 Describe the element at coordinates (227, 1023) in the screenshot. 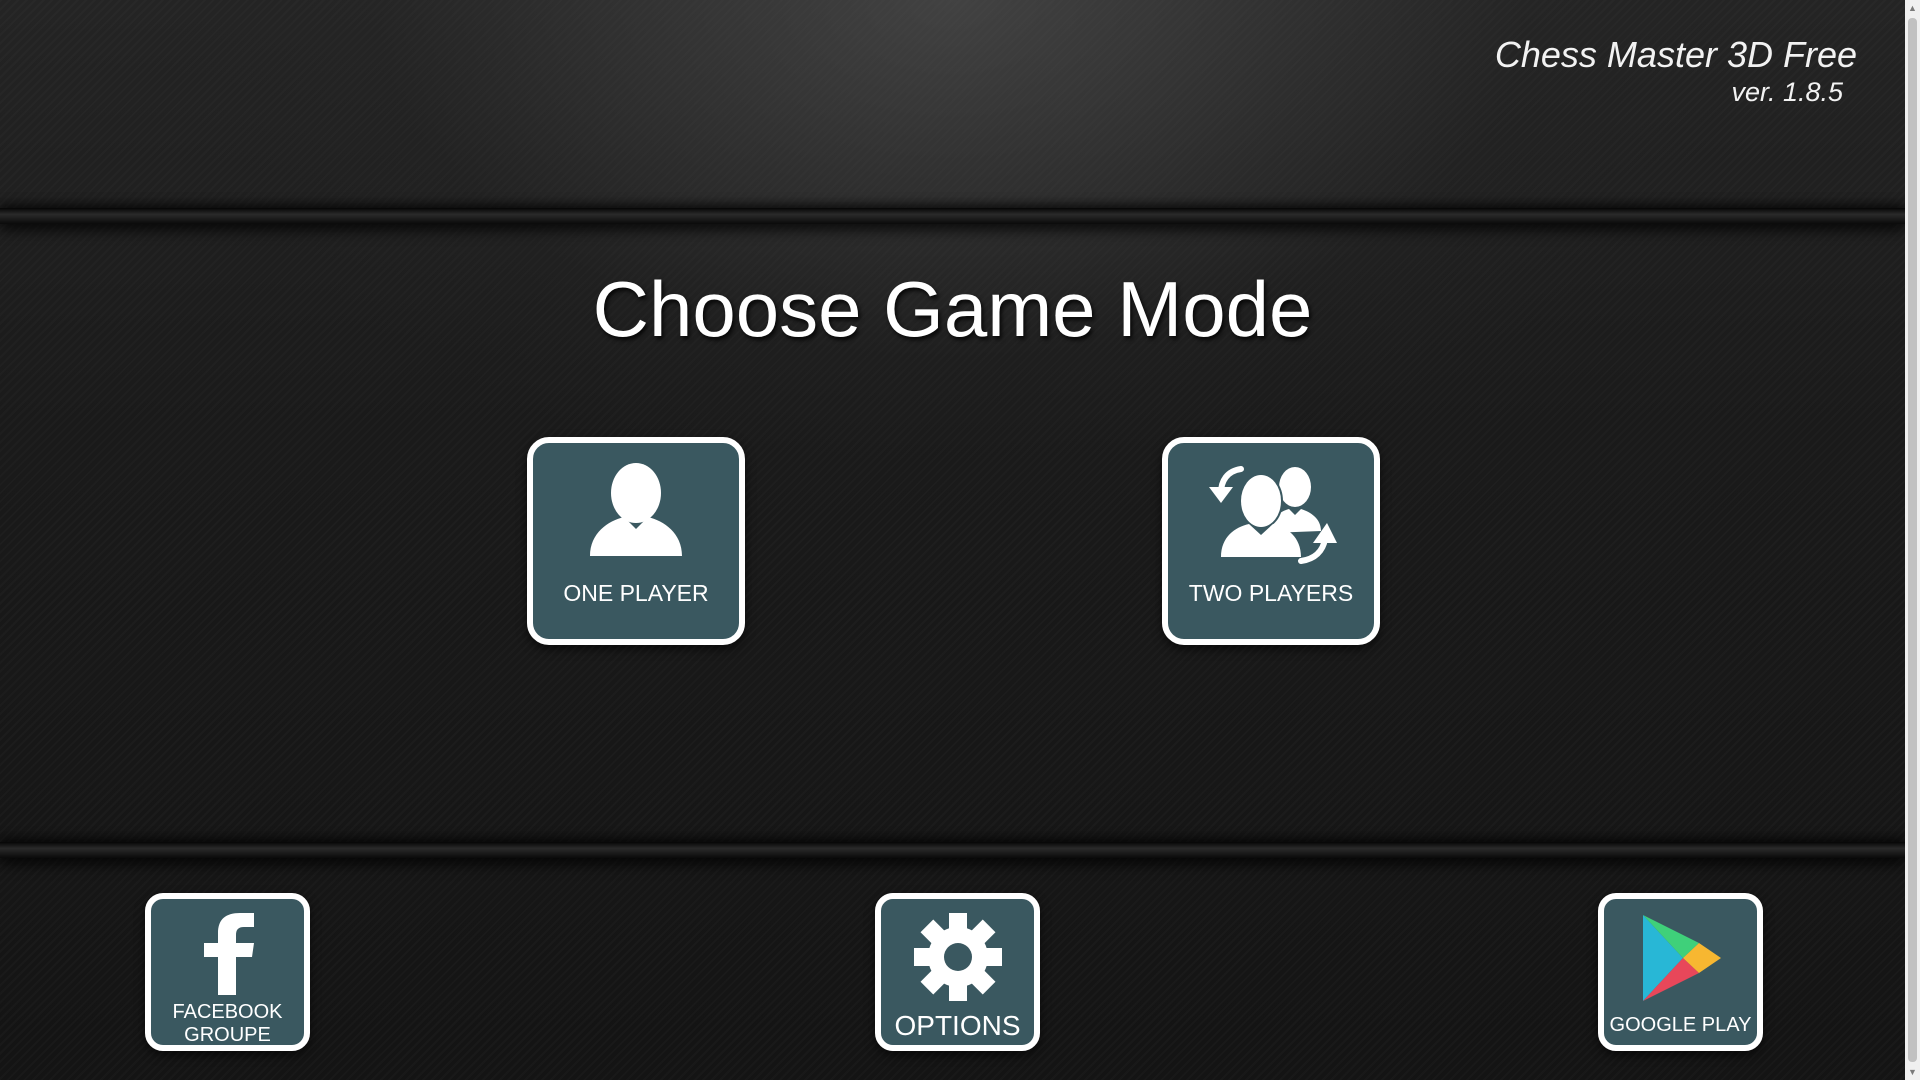

I see `facebook-group-label: FACEBOOK GROUPE` at that location.